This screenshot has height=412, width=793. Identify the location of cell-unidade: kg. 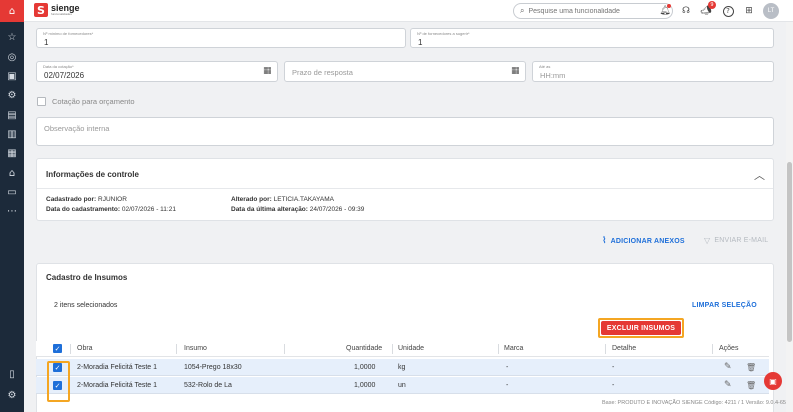
(402, 367).